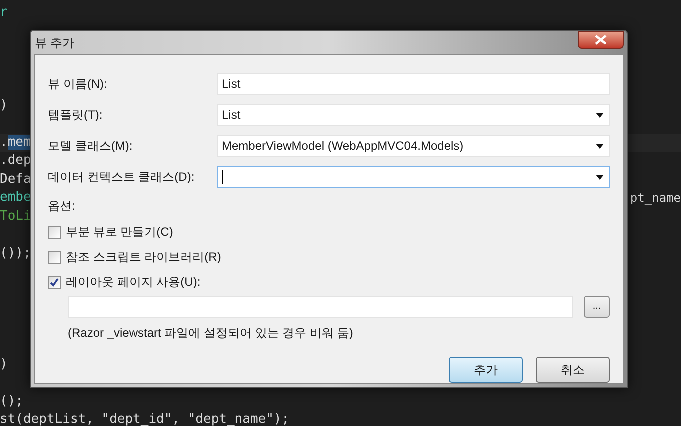  Describe the element at coordinates (76, 115) in the screenshot. I see `field-label: 템플릿(T):` at that location.